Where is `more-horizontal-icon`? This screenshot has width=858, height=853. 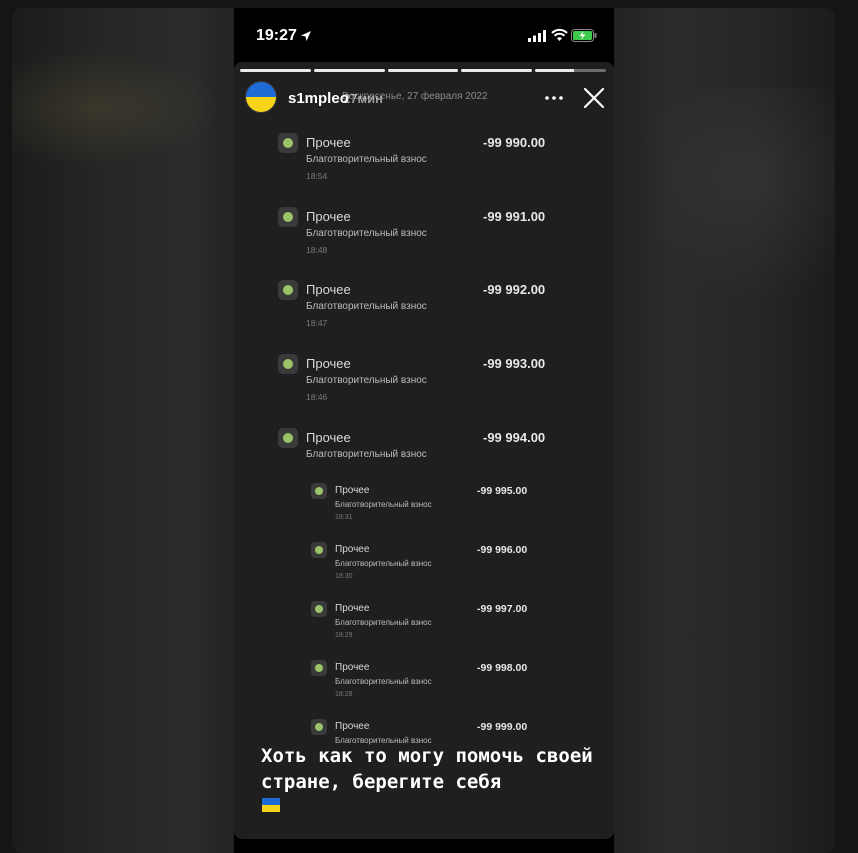 more-horizontal-icon is located at coordinates (554, 98).